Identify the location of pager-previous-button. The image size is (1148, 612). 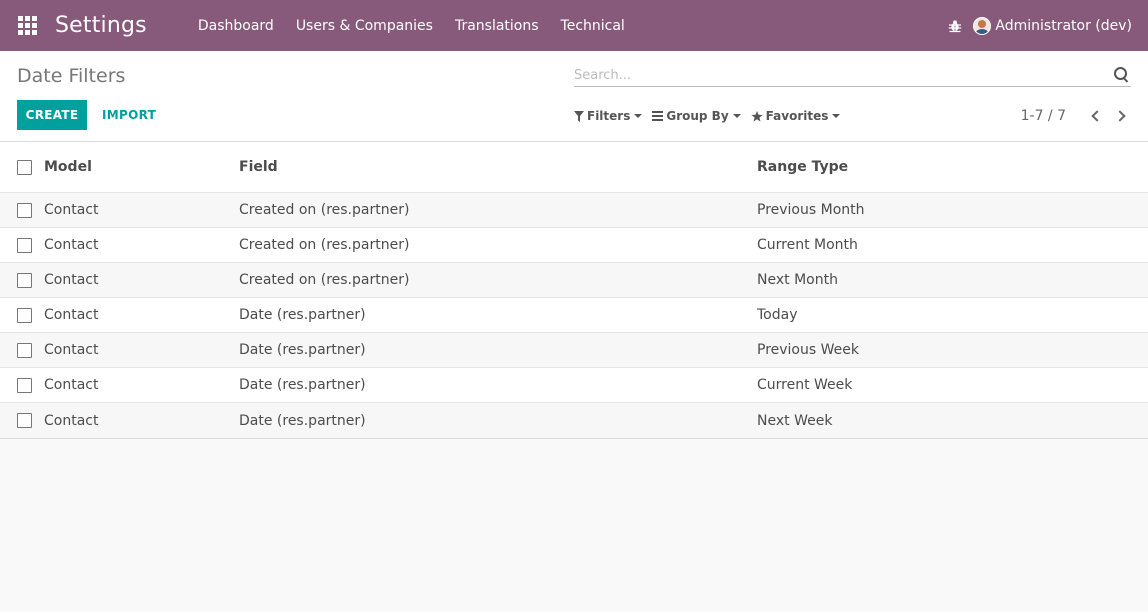
(1095, 116).